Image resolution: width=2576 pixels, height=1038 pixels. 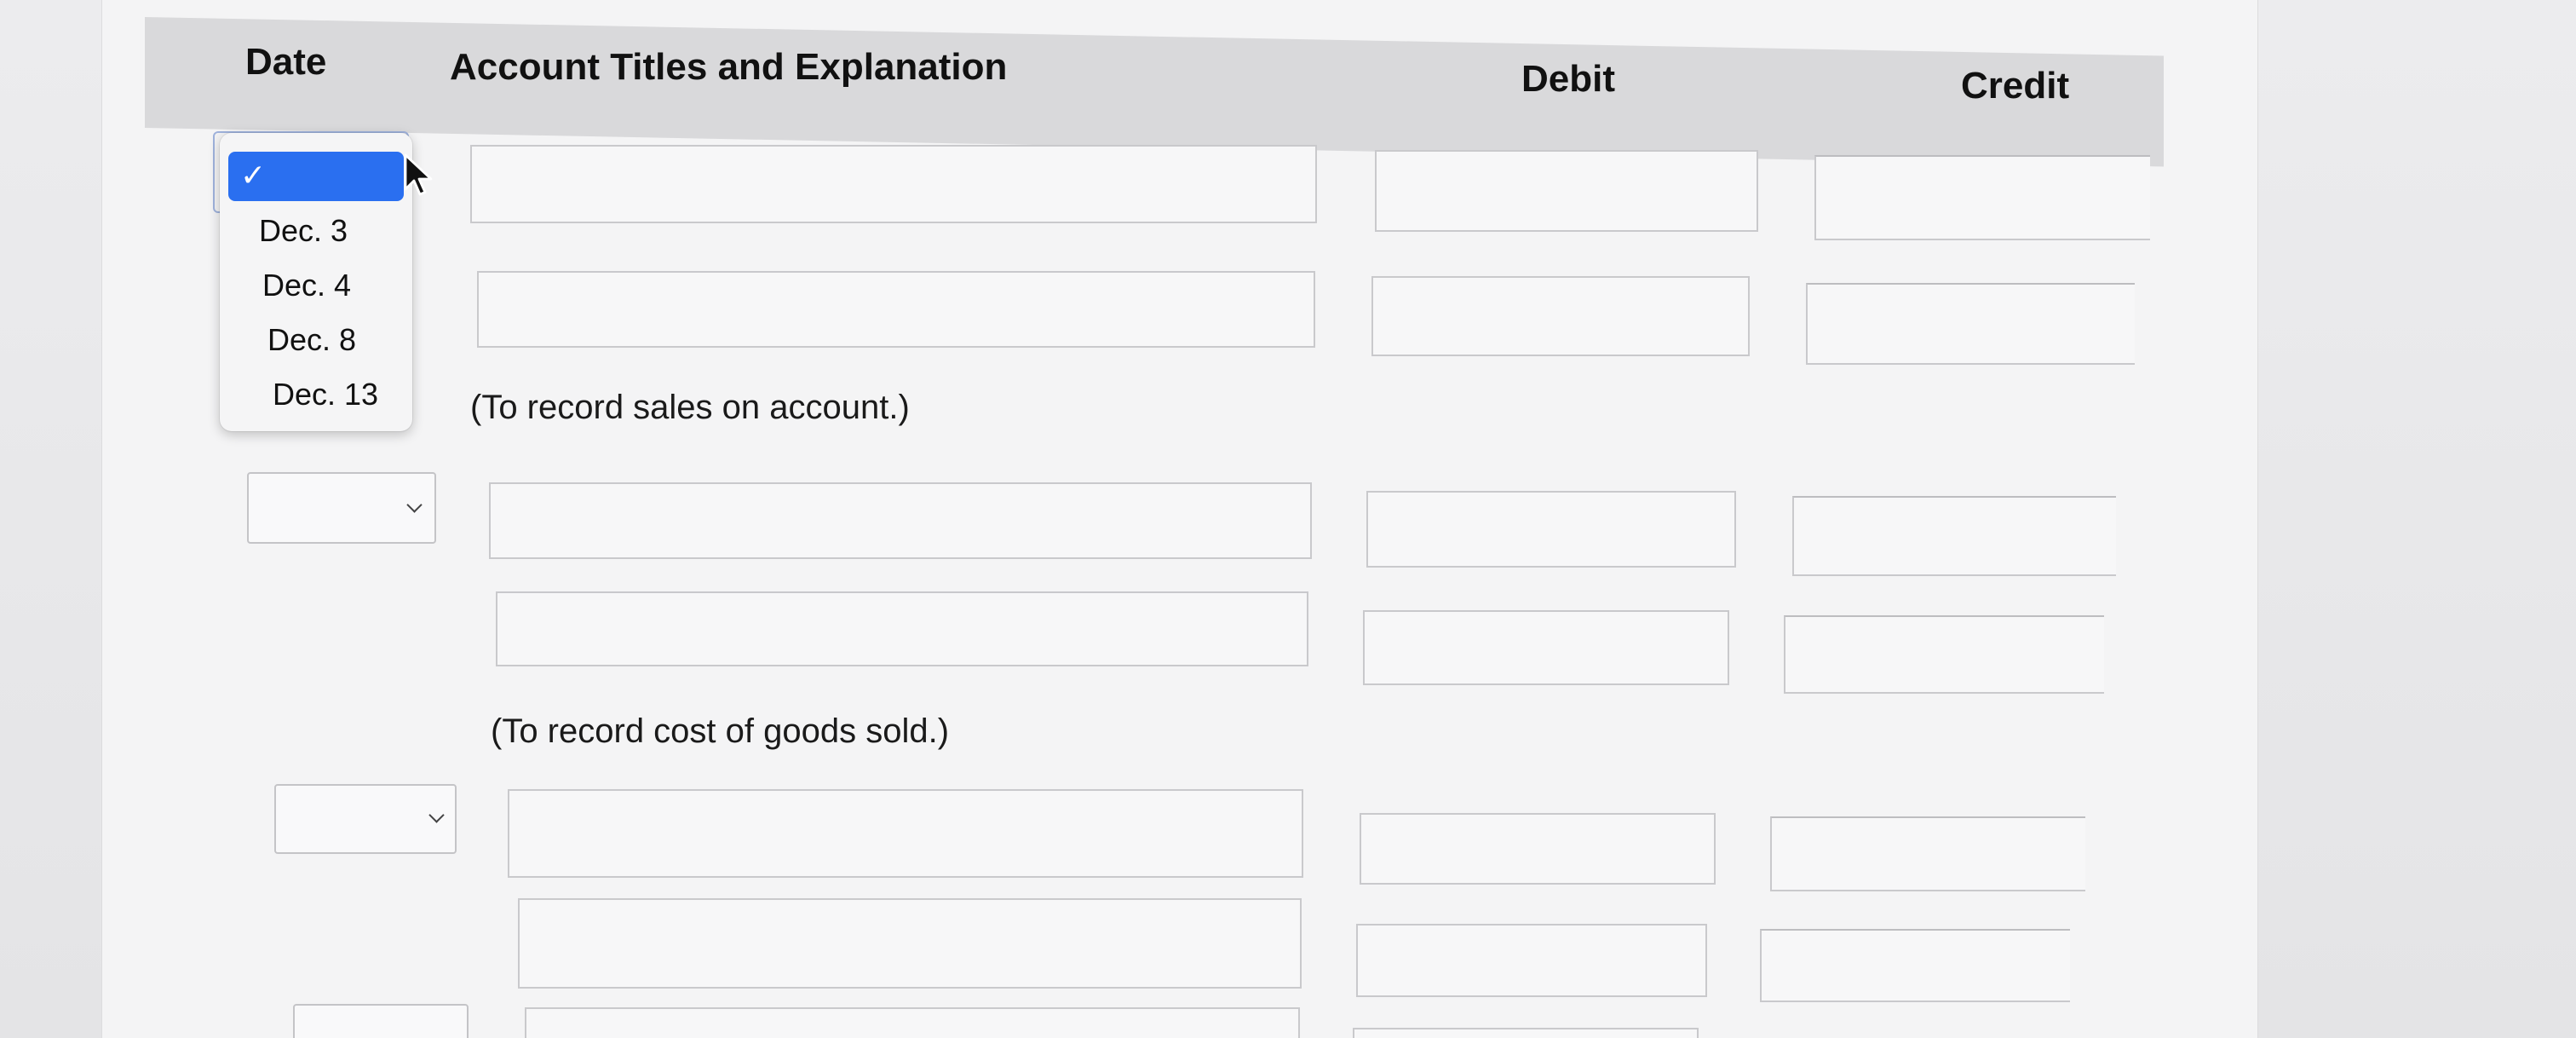 What do you see at coordinates (1561, 316) in the screenshot?
I see `debit-input-1b` at bounding box center [1561, 316].